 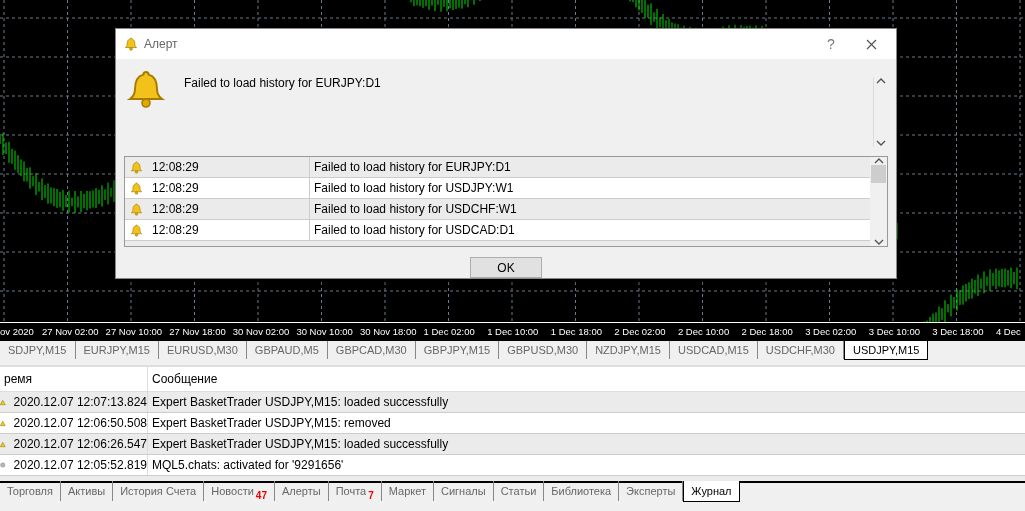 What do you see at coordinates (413, 188) in the screenshot?
I see `table-cell-text: Failed to load history for USDJPY:W1` at bounding box center [413, 188].